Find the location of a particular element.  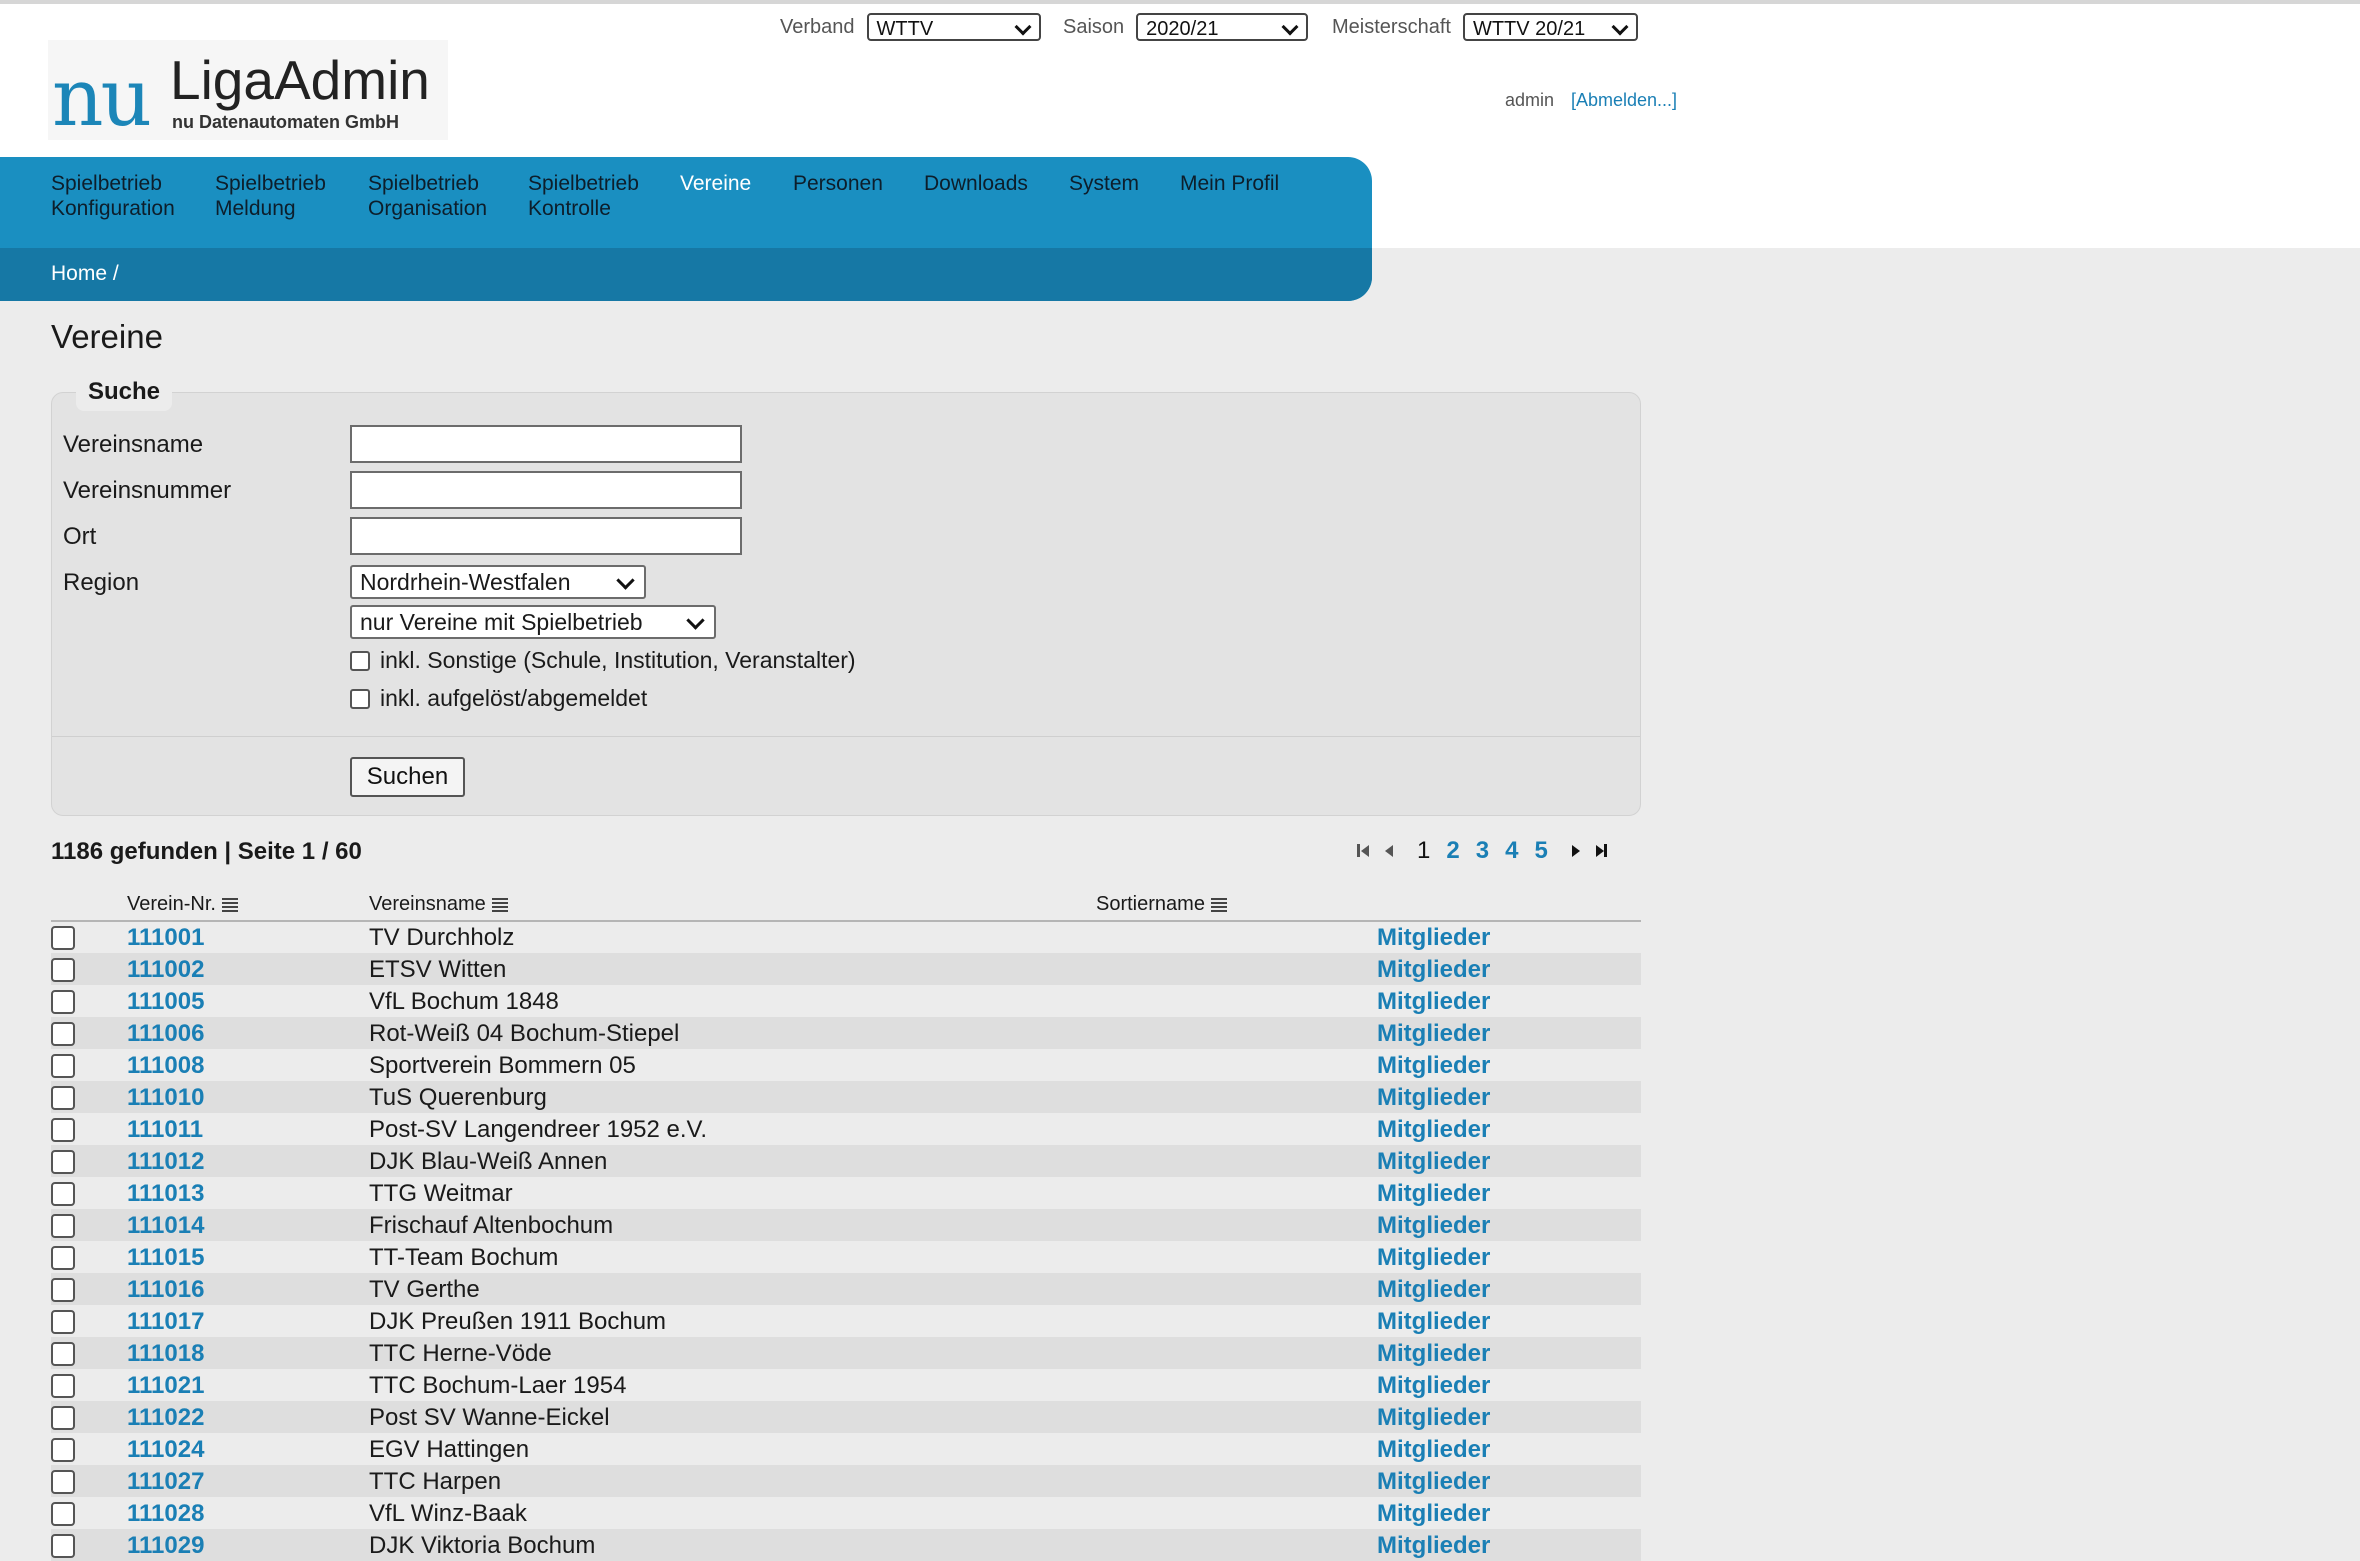

saison-select: 2020/21 is located at coordinates (1222, 27).